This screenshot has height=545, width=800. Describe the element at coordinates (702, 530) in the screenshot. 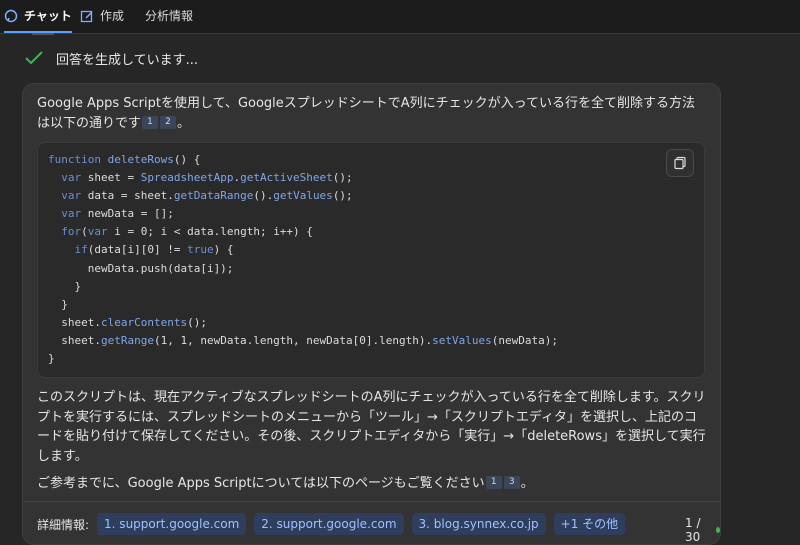

I see `turn-counter: 1 / 30` at that location.